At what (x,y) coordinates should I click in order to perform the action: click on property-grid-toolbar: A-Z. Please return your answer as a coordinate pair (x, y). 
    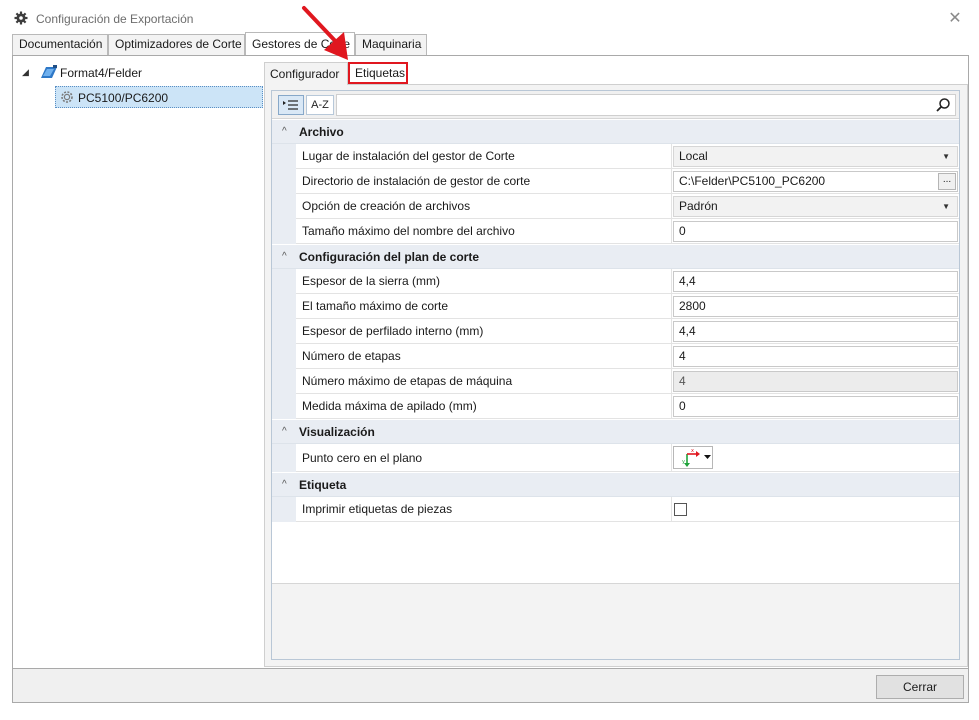
    Looking at the image, I should click on (615, 105).